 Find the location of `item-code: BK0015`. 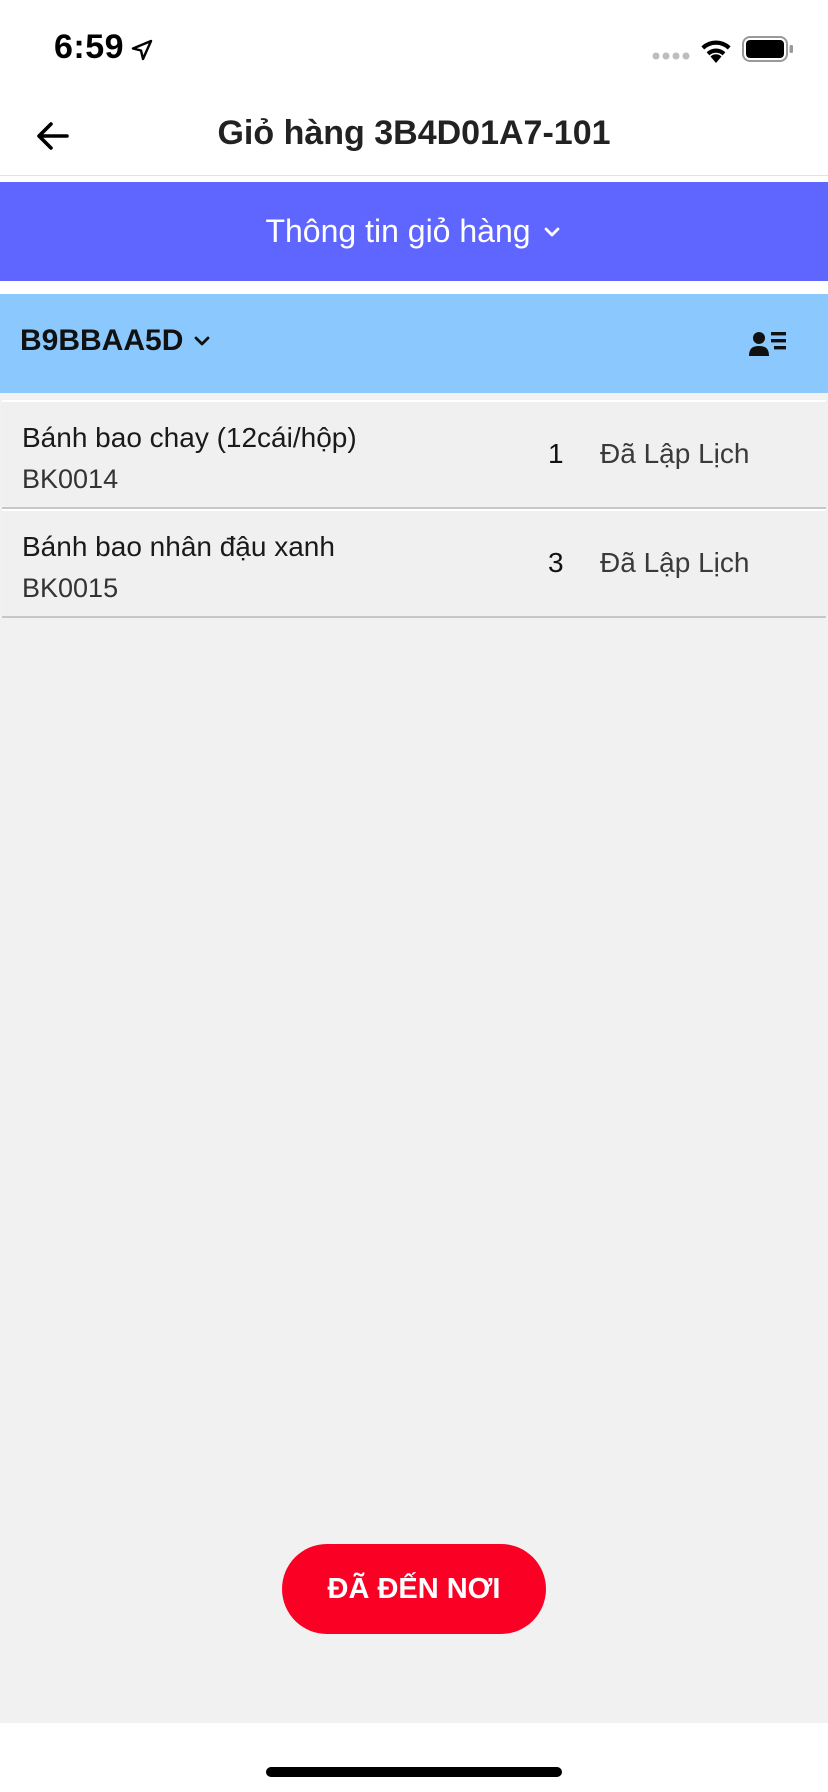

item-code: BK0015 is located at coordinates (70, 588).